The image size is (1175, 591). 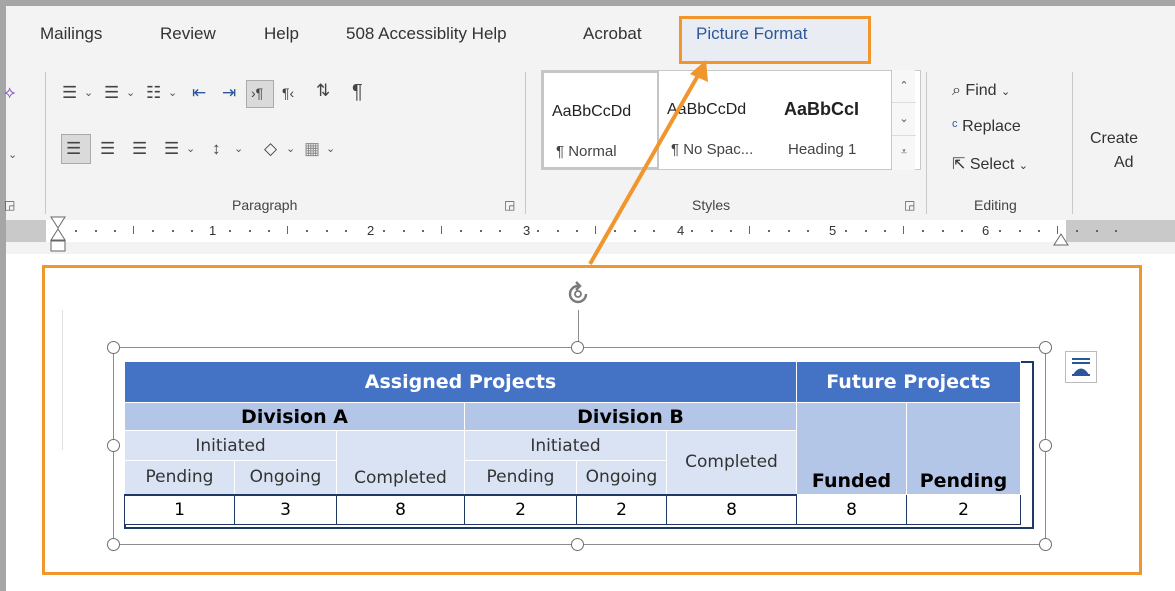 I want to click on create-label-2: Ad, so click(x=1124, y=163).